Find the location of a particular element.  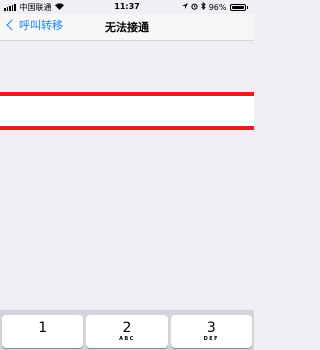

status-right: 96% is located at coordinates (214, 6).